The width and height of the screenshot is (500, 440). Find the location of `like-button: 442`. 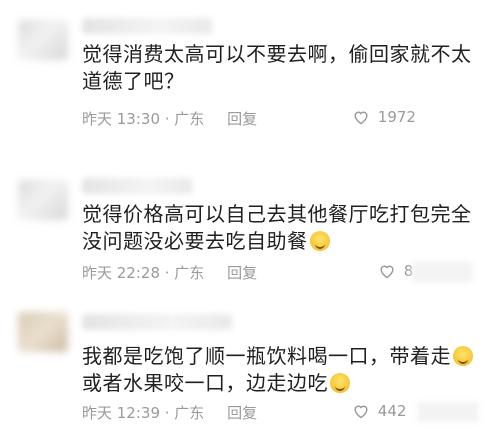

like-button: 442 is located at coordinates (379, 412).